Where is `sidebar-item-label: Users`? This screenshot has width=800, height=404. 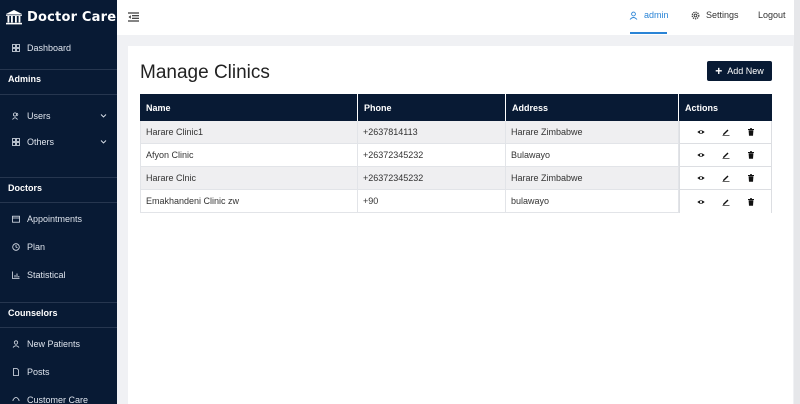 sidebar-item-label: Users is located at coordinates (39, 116).